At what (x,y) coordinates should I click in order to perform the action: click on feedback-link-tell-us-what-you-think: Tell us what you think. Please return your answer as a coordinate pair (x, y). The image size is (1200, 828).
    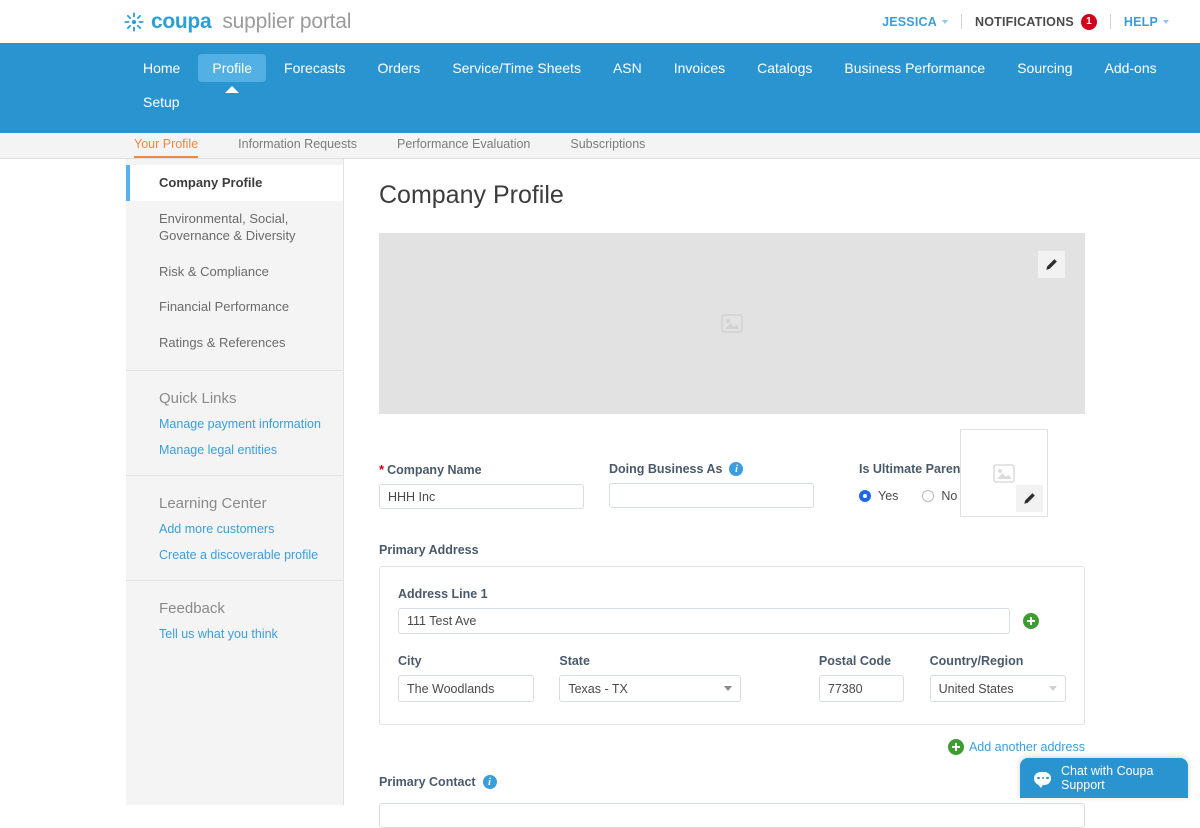
    Looking at the image, I should click on (234, 636).